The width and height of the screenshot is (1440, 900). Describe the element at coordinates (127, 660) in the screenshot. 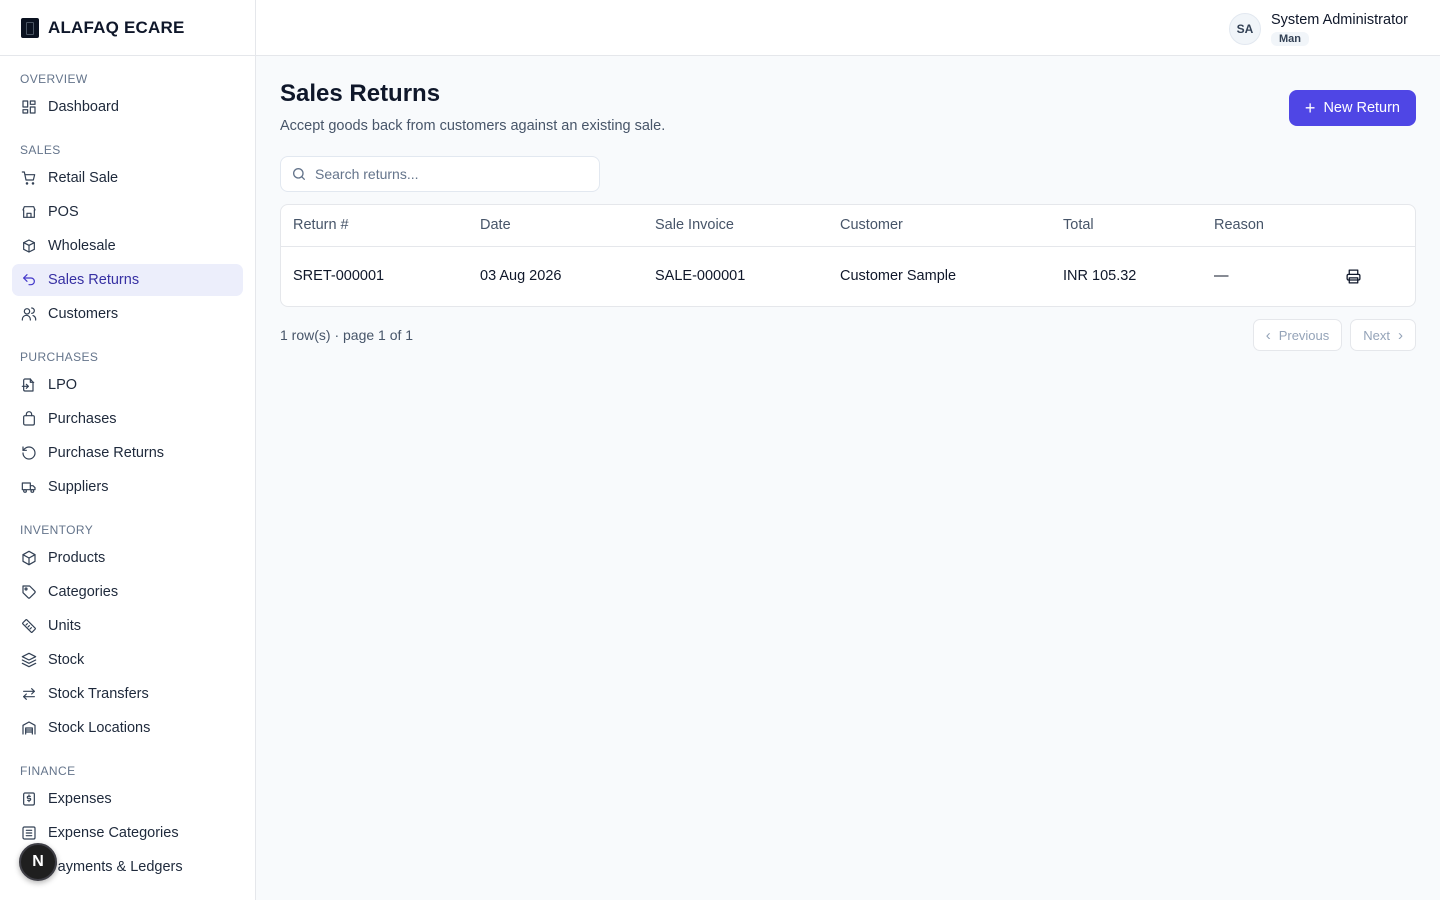

I see `sidebar-item-stock: Stock` at that location.